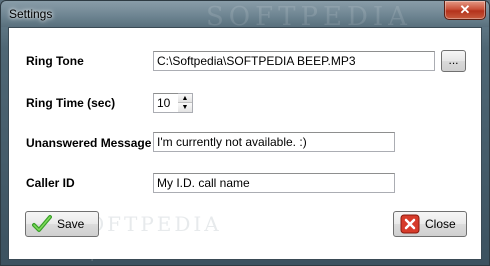  I want to click on window-close-button: ✕, so click(465, 10).